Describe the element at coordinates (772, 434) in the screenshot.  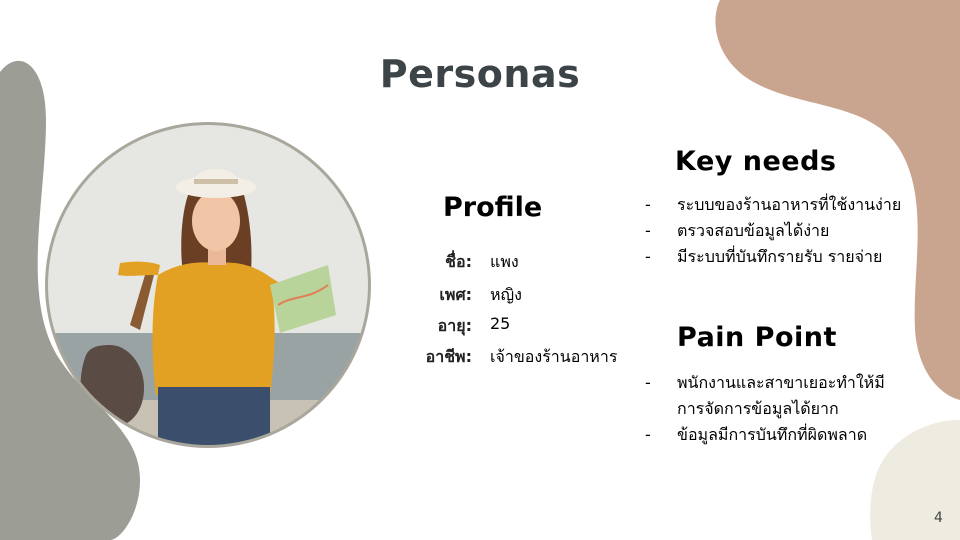
I see `pain-point-text: ข้อมูลมีการบันทึกที่ผิดพลาด` at that location.